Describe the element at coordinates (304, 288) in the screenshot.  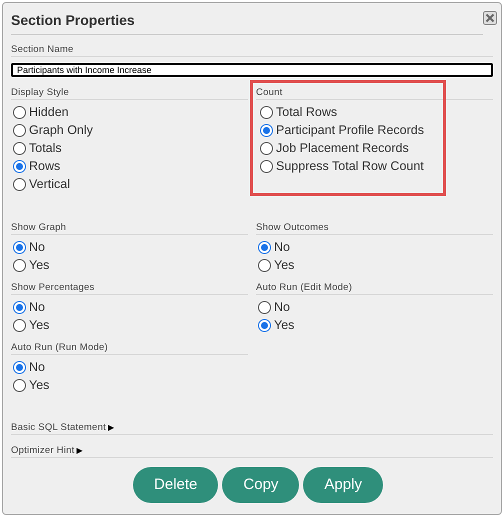
I see `group-label: Auto Run (Edit Mode)` at that location.